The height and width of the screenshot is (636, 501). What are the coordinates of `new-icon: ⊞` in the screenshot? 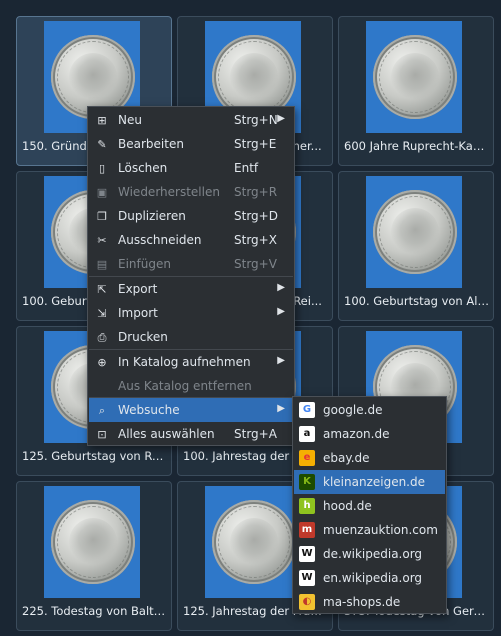 It's located at (102, 120).